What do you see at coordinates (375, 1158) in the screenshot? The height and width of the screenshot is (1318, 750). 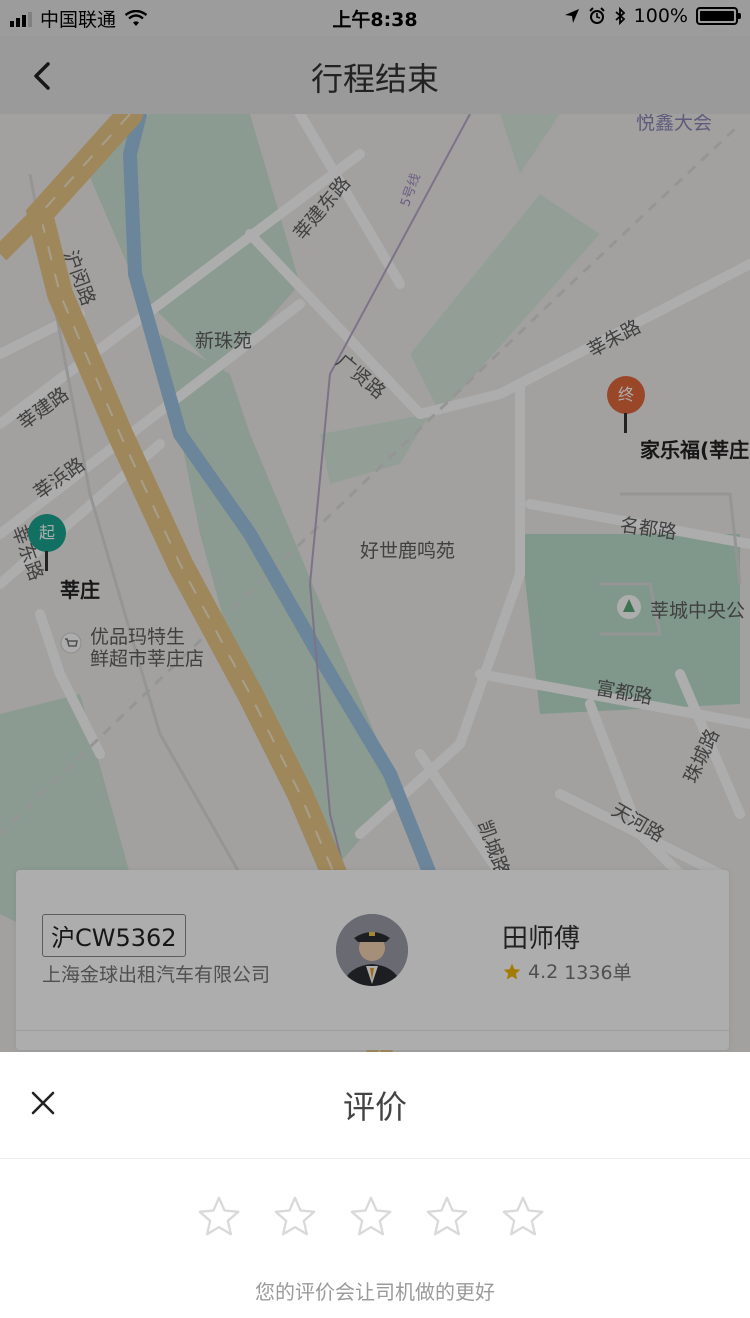 I see `sheet-divider` at bounding box center [375, 1158].